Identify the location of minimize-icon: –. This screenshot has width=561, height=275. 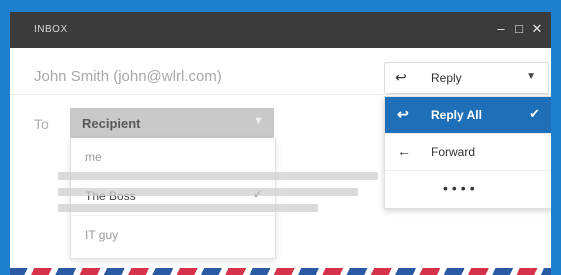
(501, 29).